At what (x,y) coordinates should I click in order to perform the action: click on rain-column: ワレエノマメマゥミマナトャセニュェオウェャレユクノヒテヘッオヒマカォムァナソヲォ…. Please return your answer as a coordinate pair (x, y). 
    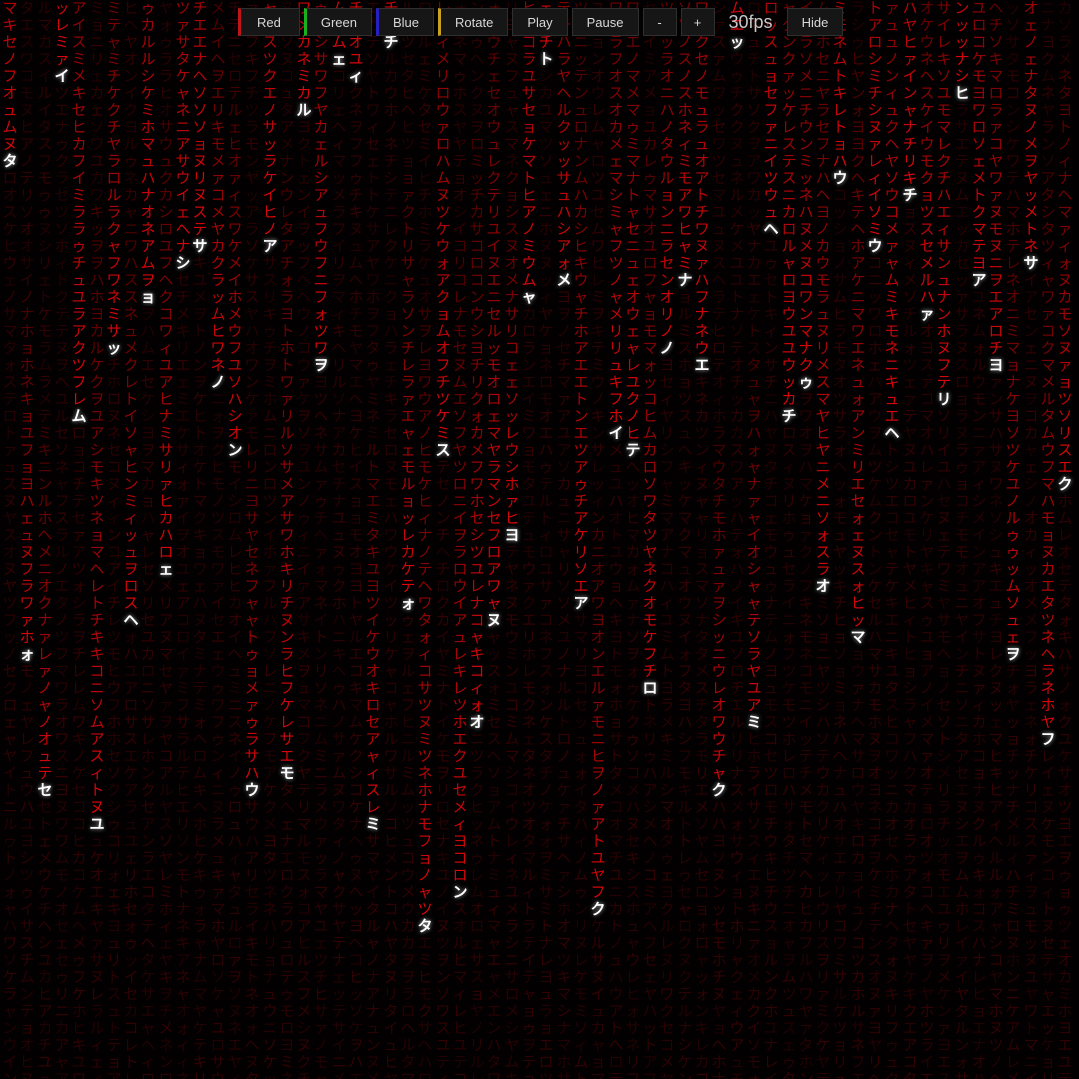
    Looking at the image, I should click on (633, 539).